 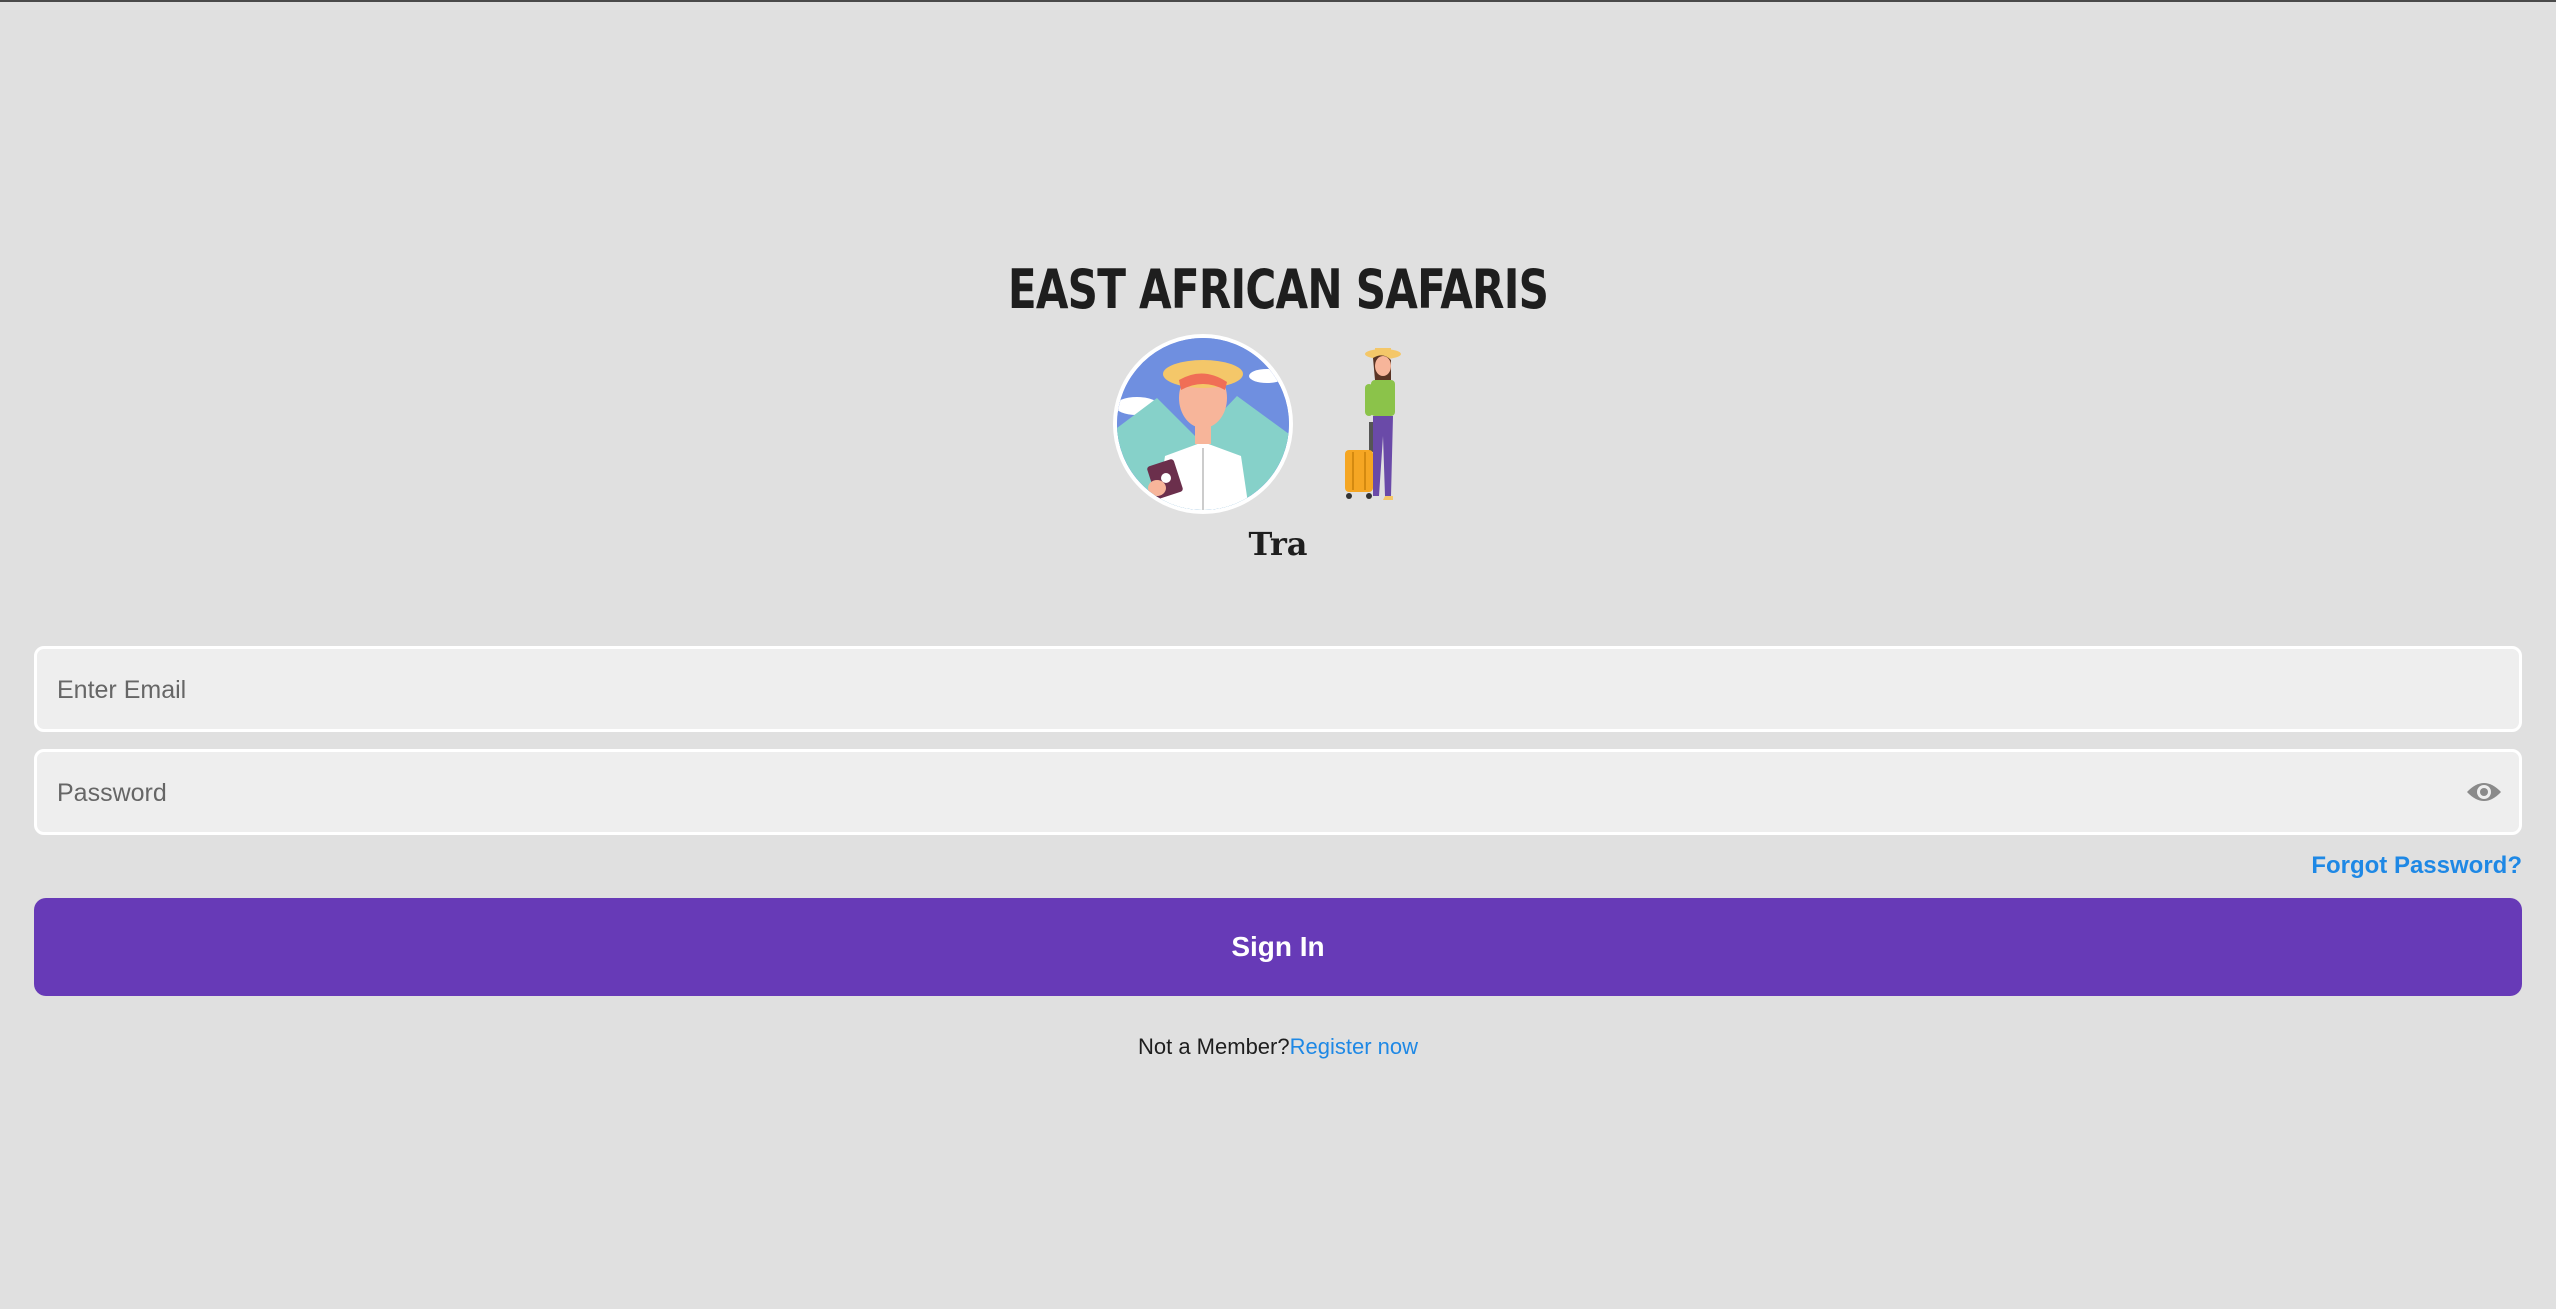 I want to click on sign-in-button: Sign In, so click(x=1278, y=947).